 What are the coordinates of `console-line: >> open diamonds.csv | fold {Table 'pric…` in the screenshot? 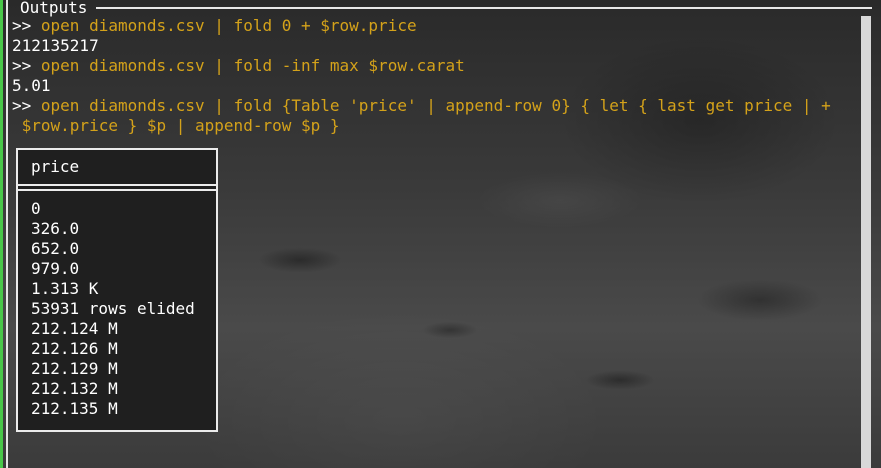 It's located at (435, 106).